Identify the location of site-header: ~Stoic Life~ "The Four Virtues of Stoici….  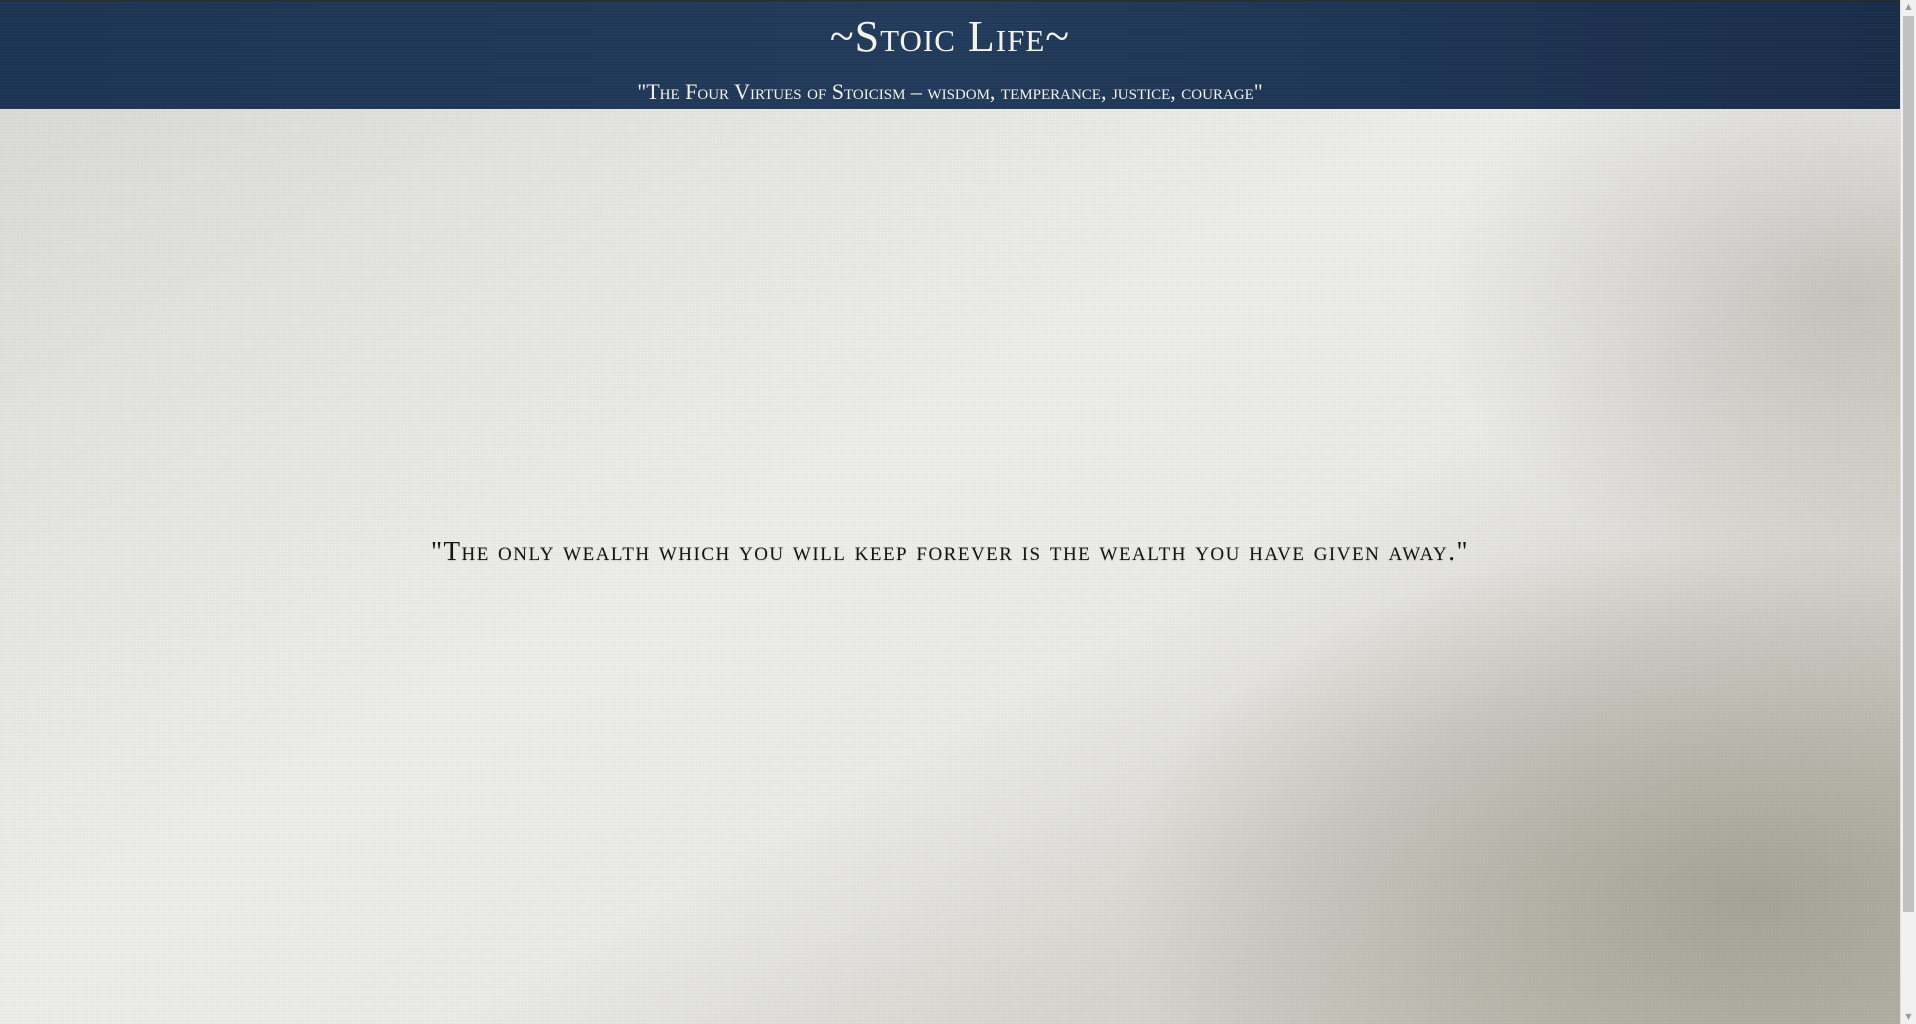
(950, 54).